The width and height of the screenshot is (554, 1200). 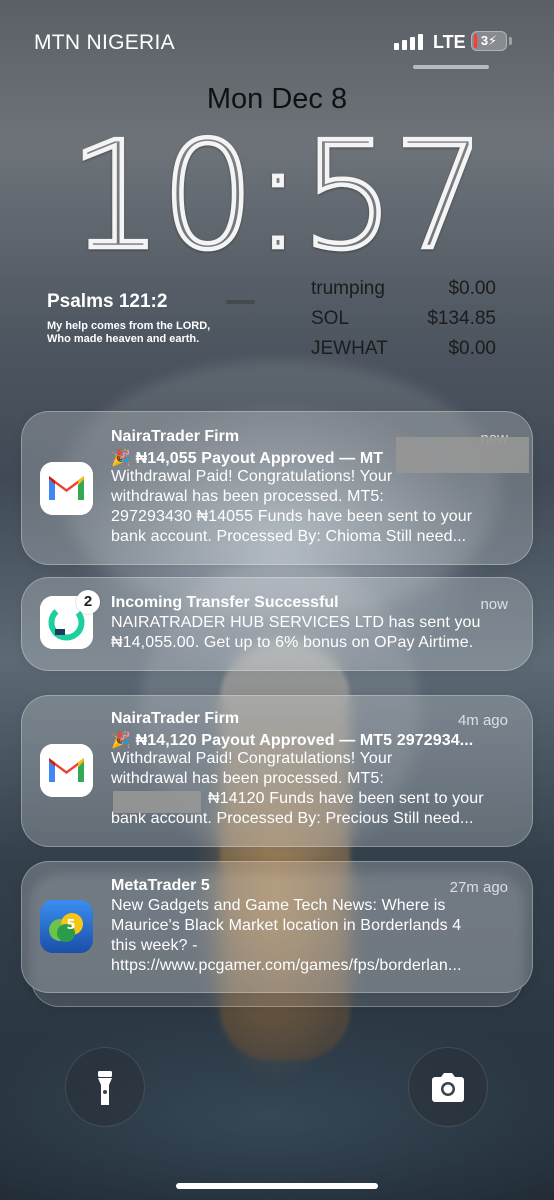 What do you see at coordinates (494, 604) in the screenshot?
I see `notification-time: now` at bounding box center [494, 604].